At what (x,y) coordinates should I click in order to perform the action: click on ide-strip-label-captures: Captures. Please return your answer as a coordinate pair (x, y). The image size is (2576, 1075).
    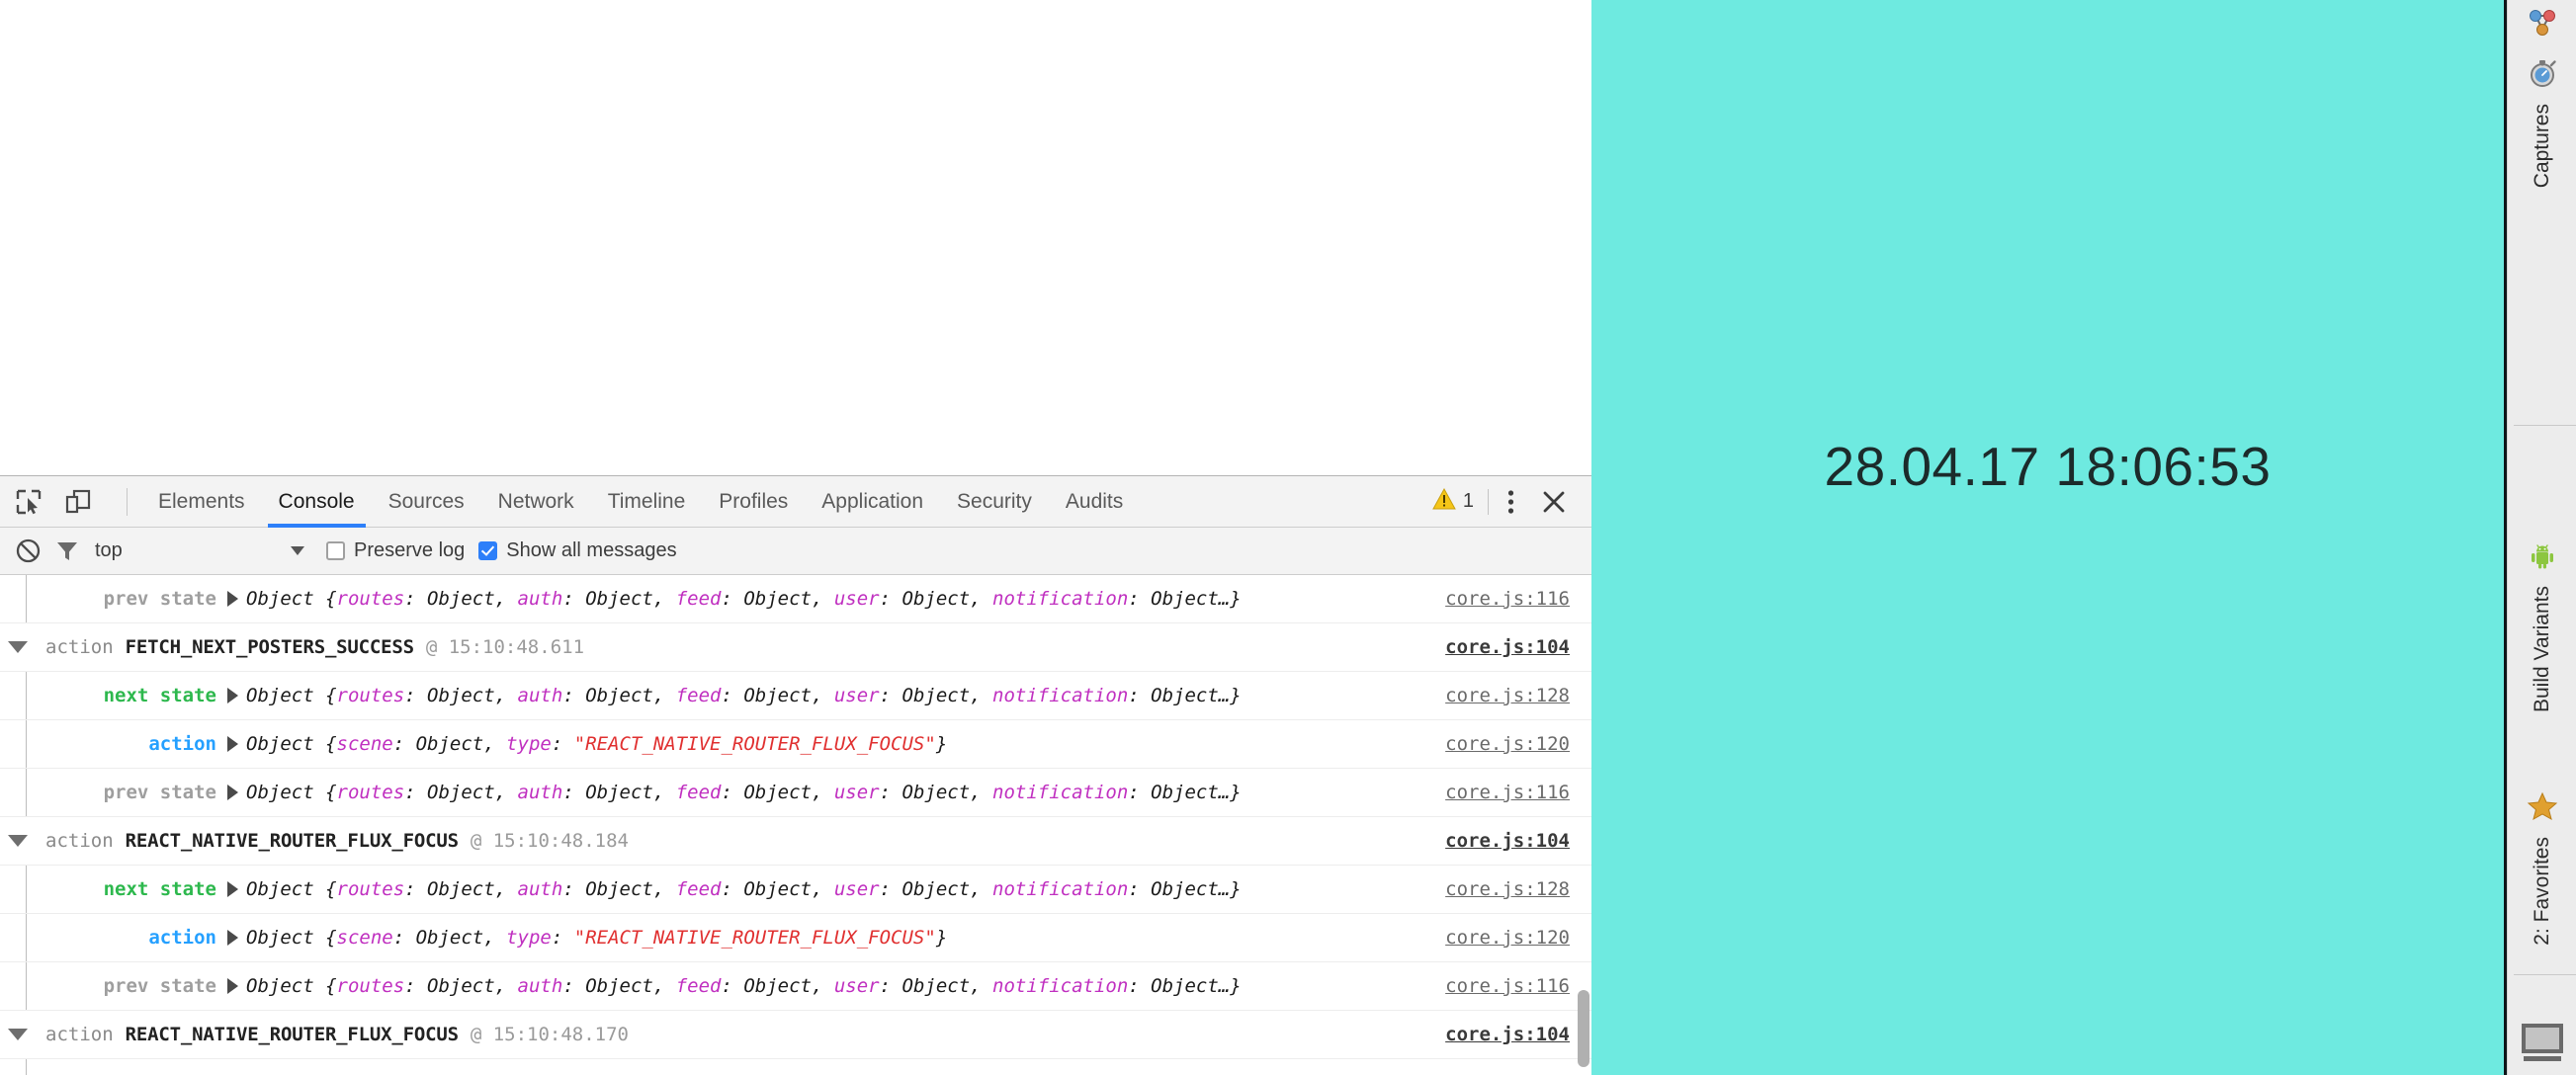
    Looking at the image, I should click on (2542, 146).